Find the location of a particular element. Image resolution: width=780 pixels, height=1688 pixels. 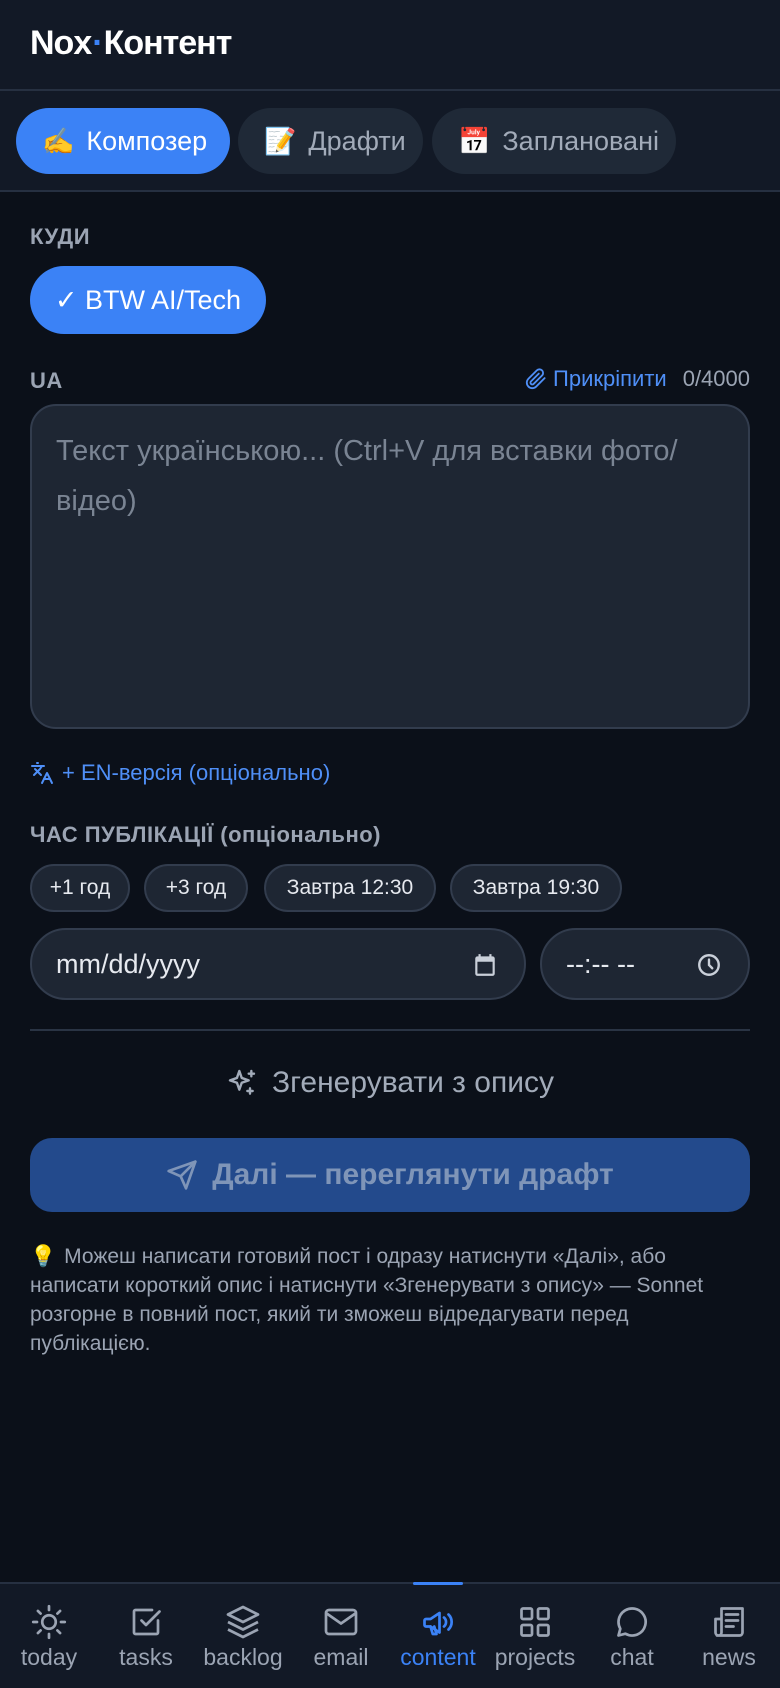

publish-time-label: ЧАС ПУБЛІКАЦІЇ (опціонально) is located at coordinates (205, 834).